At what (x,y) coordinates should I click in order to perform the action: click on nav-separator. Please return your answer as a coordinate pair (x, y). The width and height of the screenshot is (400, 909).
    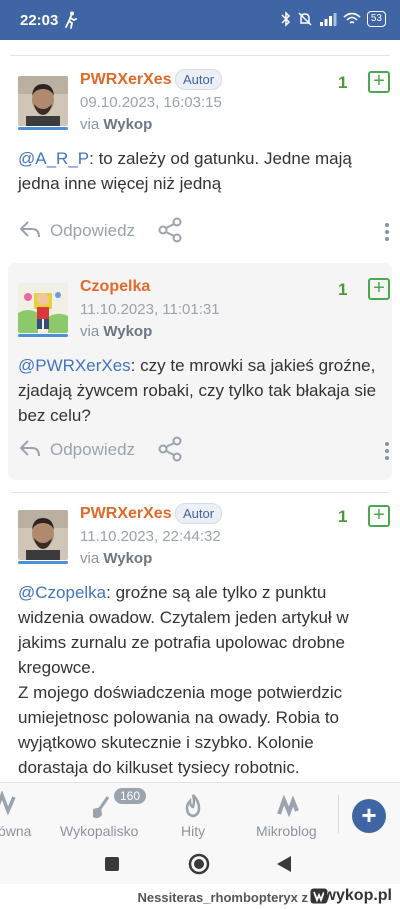
    Looking at the image, I should click on (338, 814).